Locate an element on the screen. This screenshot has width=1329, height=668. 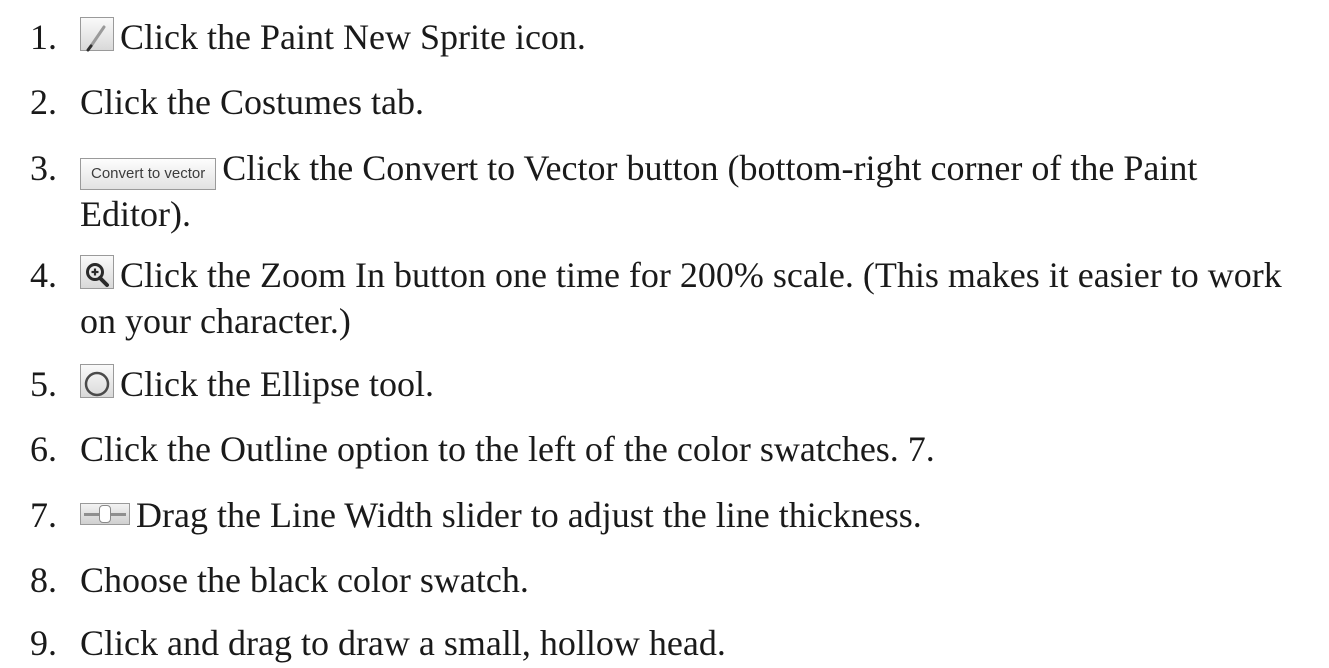
step-number: 4. is located at coordinates (43, 275).